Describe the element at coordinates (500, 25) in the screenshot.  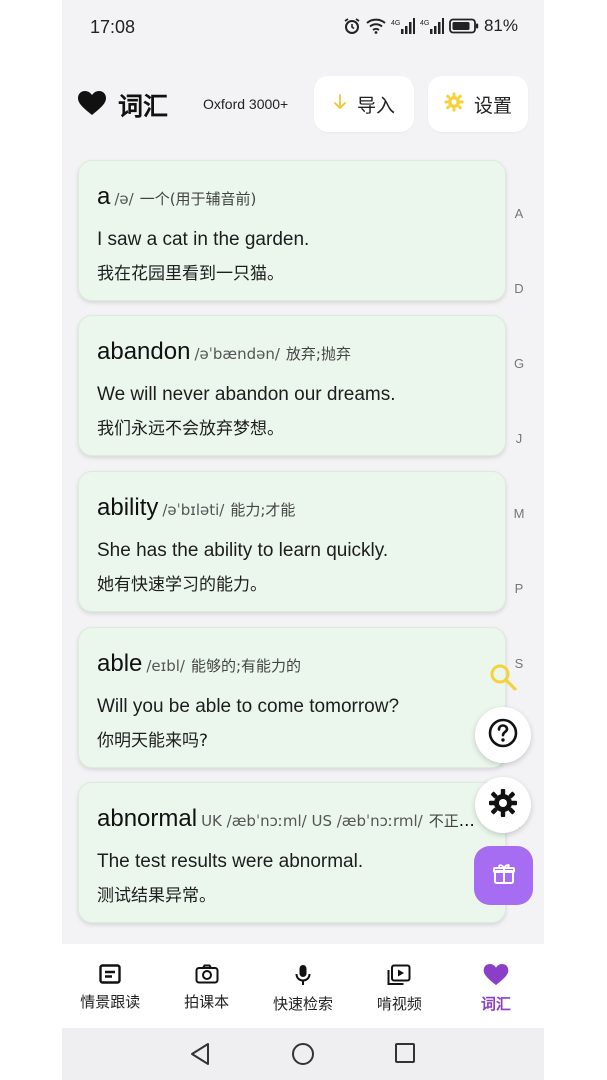
I see `battery-percent: 81%` at that location.